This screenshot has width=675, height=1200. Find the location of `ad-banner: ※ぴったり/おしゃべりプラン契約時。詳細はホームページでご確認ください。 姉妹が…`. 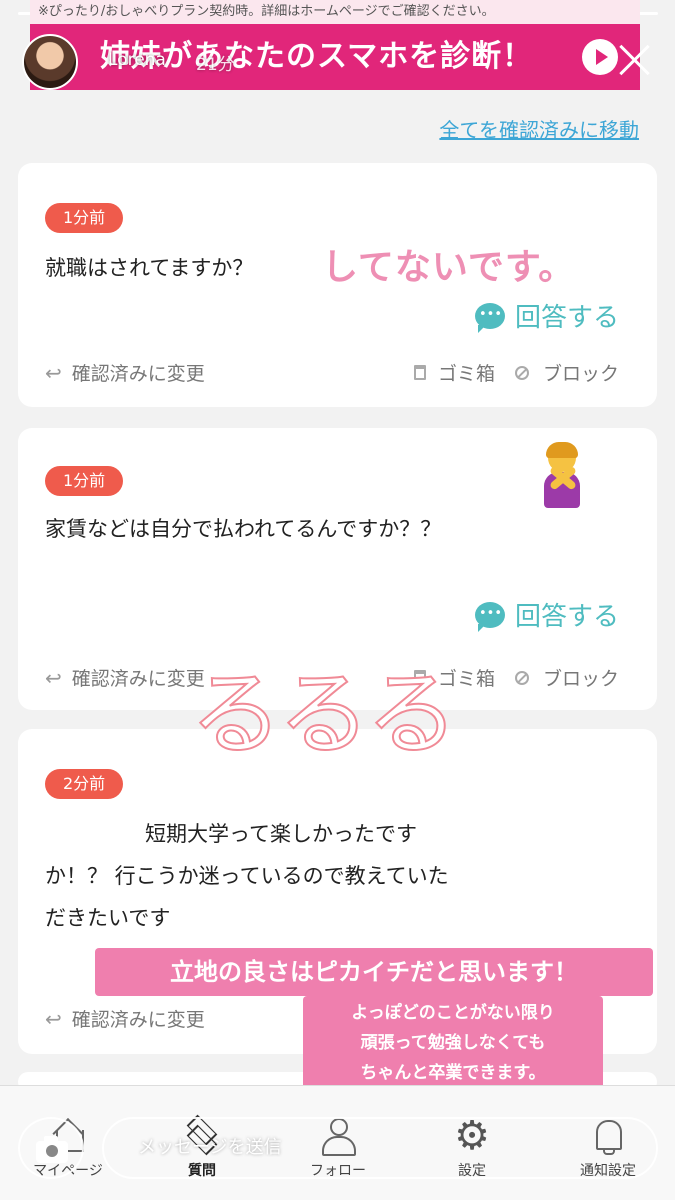

ad-banner: ※ぴったり/おしゃべりプラン契約時。詳細はホームページでご確認ください。 姉妹が… is located at coordinates (335, 46).